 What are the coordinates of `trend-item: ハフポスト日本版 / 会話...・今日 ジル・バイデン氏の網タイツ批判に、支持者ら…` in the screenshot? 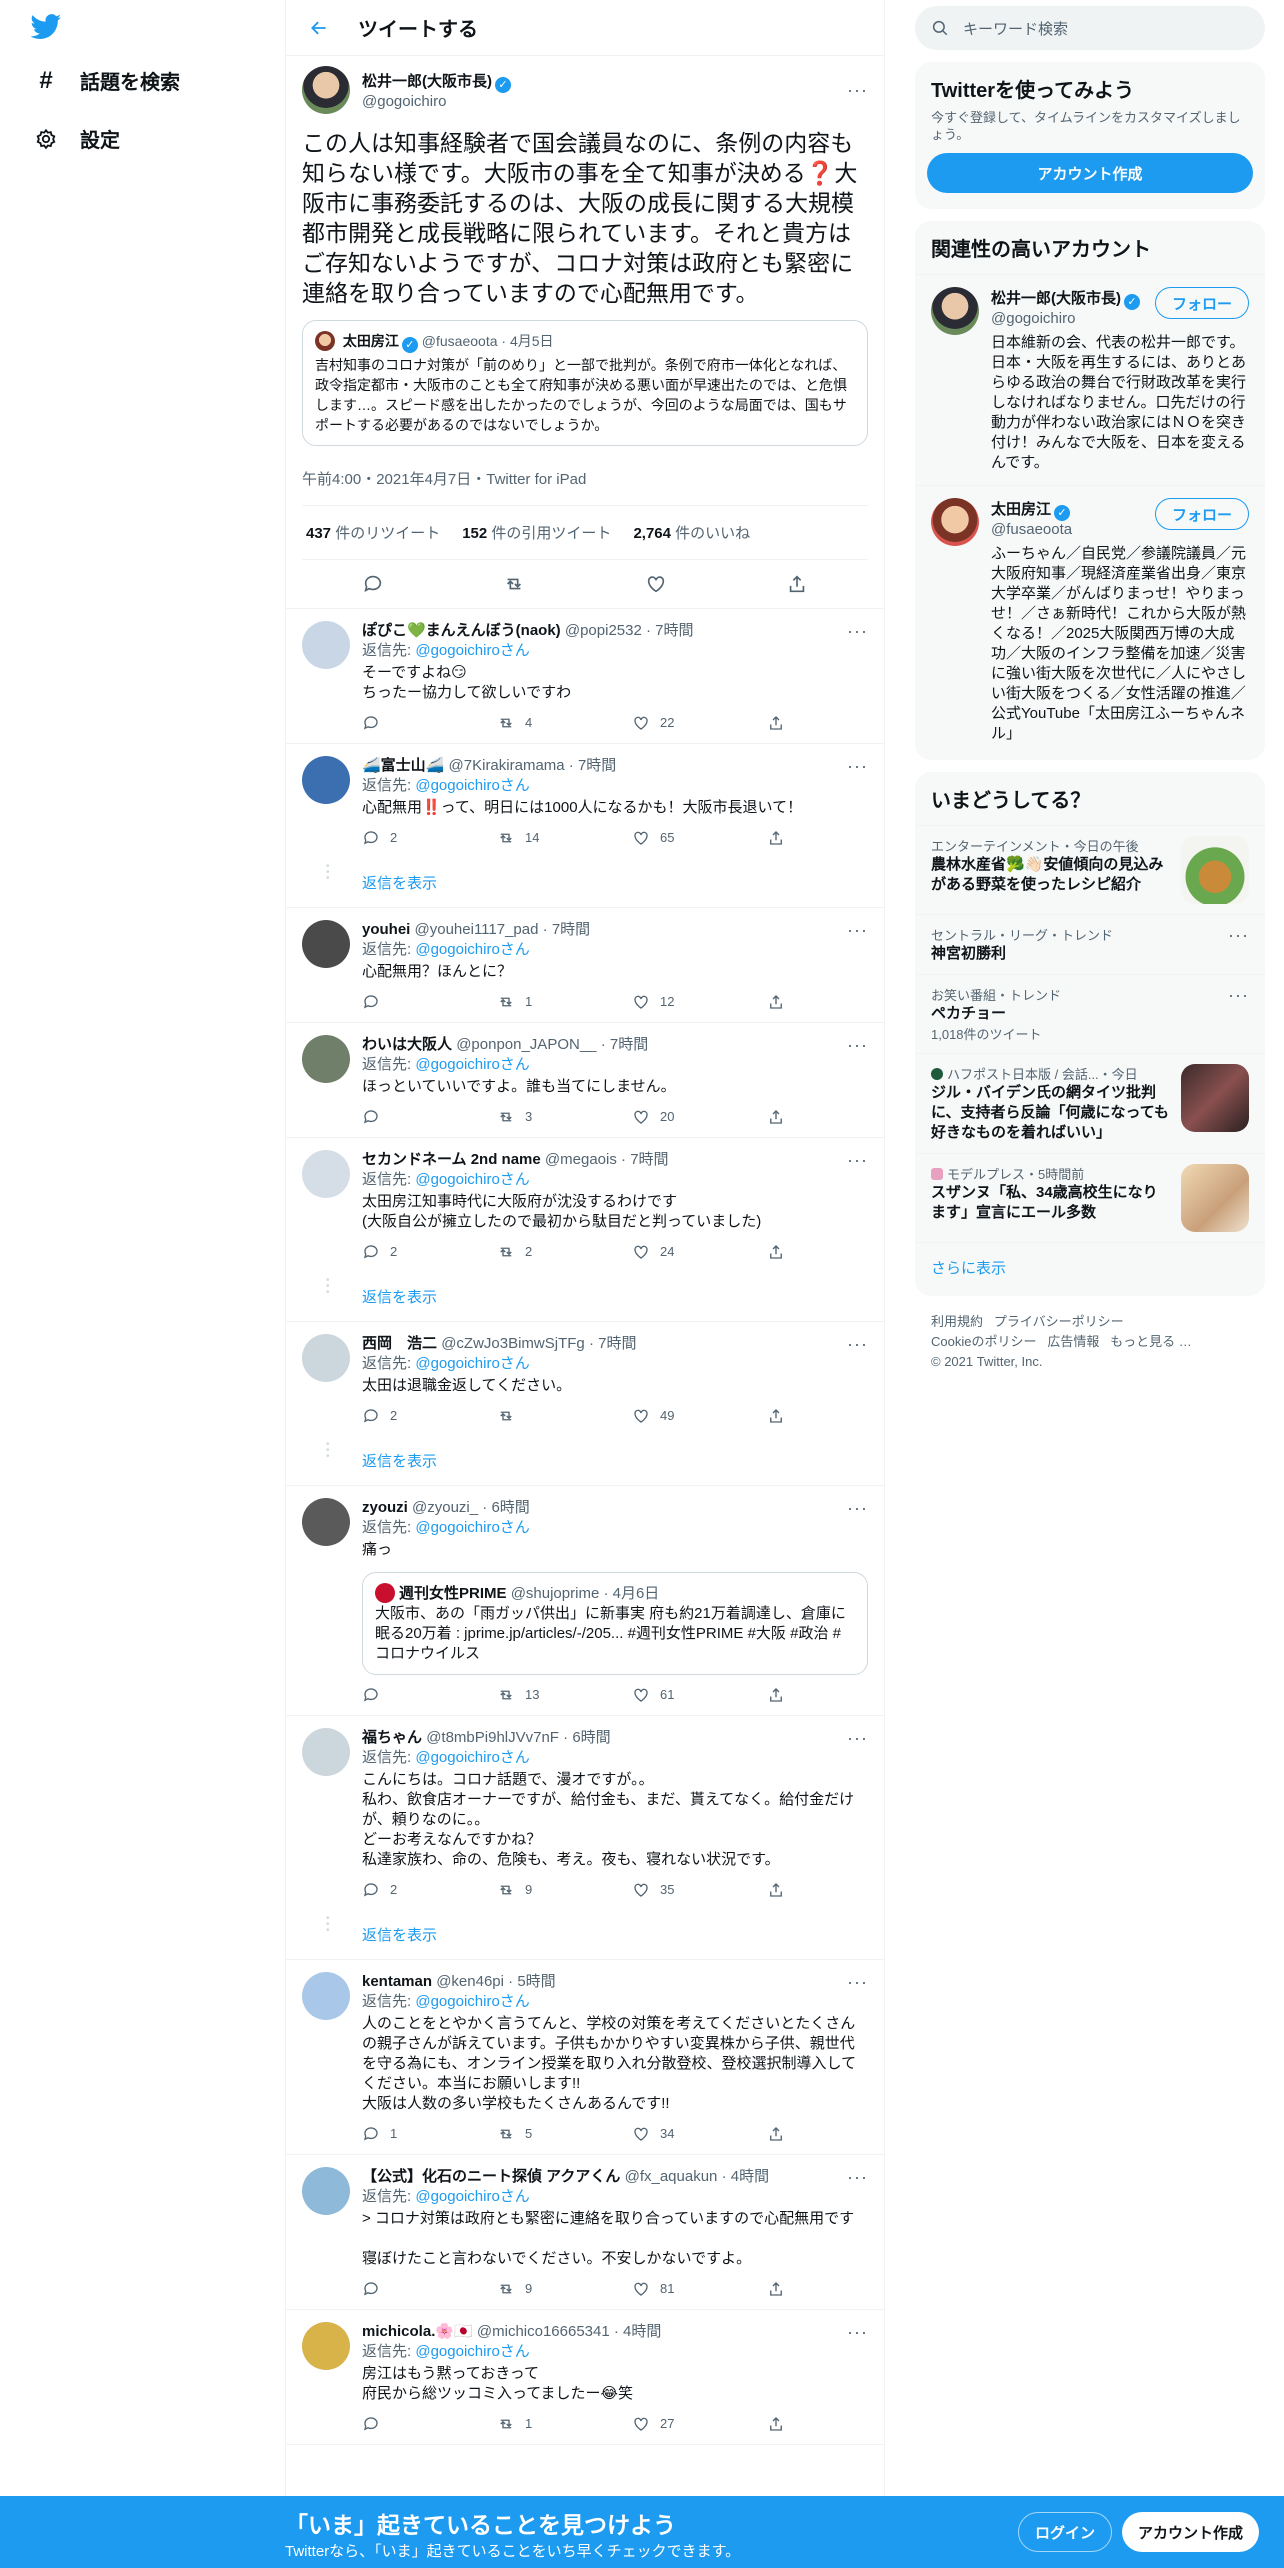 It's located at (1090, 1103).